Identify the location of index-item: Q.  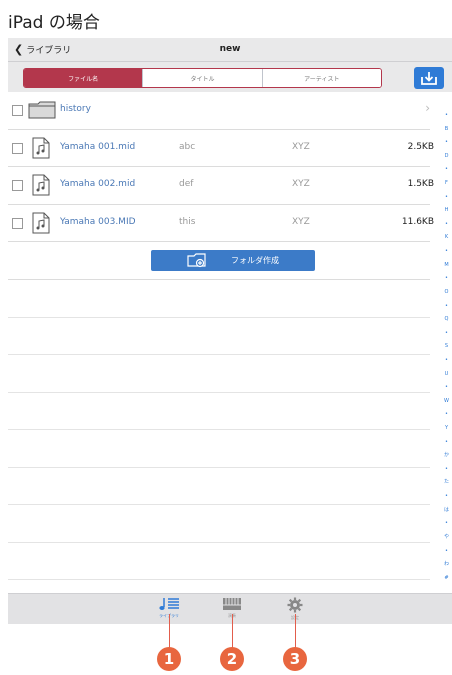
(447, 319).